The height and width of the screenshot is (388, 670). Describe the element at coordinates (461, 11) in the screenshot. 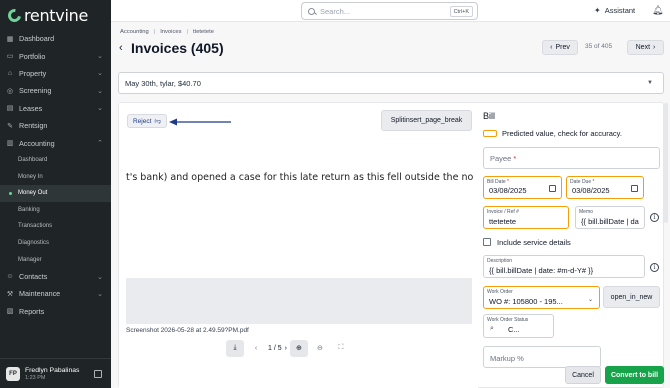

I see `search-shortcut: Ctrl+K` at that location.